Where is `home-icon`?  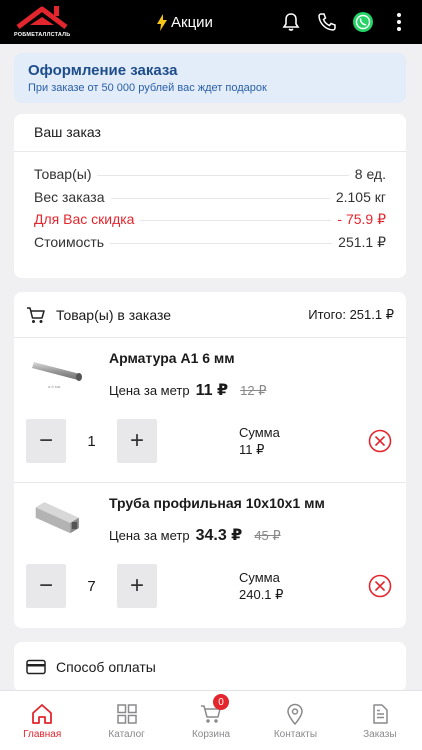 home-icon is located at coordinates (42, 714).